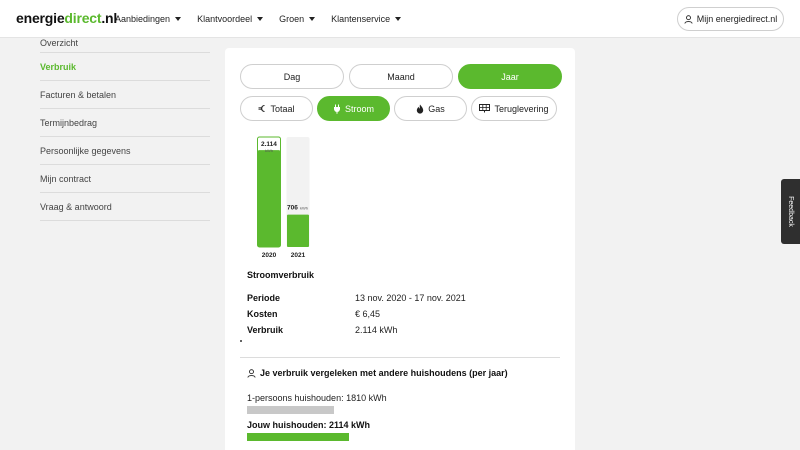 The height and width of the screenshot is (450, 800). I want to click on sidebar-item-verbruik: Verbruik, so click(125, 67).